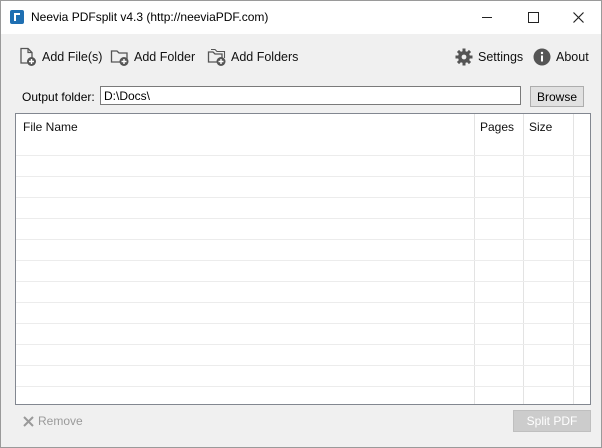  I want to click on settings-button: Settings, so click(488, 57).